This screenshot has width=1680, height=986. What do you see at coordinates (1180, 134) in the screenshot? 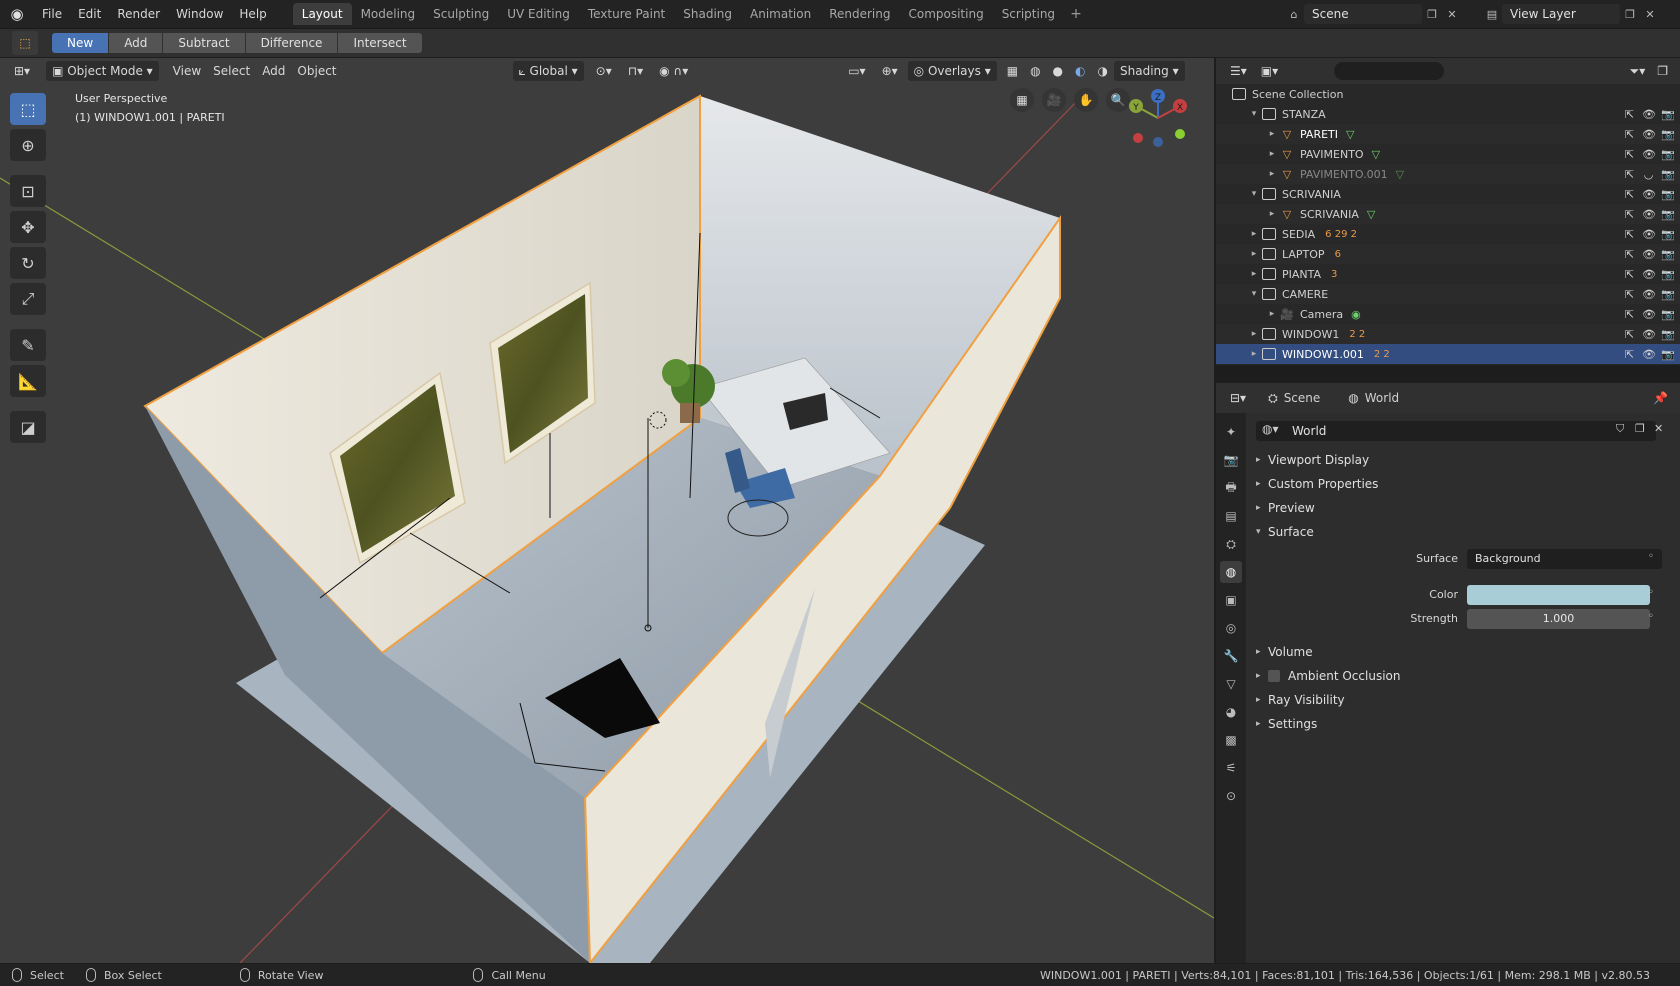
I see `gizmo-neg-y` at bounding box center [1180, 134].